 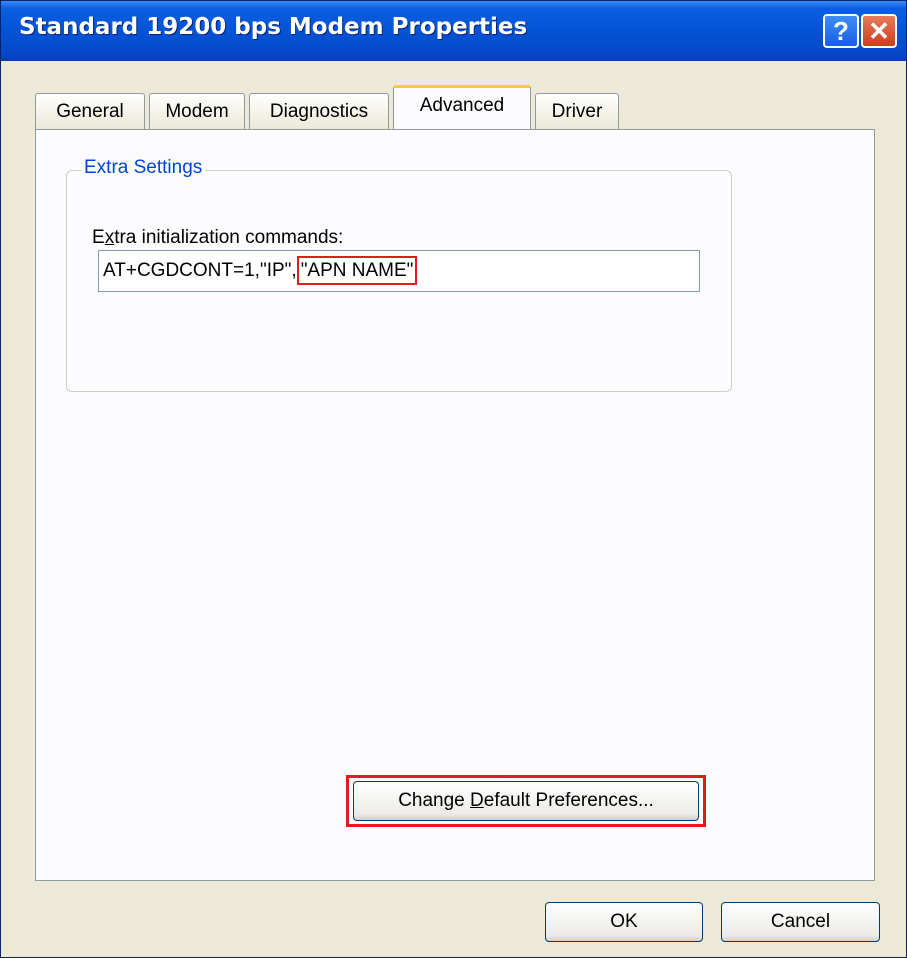 I want to click on init-command-value: AT+CGDCONT=1,"IP",, so click(x=200, y=270).